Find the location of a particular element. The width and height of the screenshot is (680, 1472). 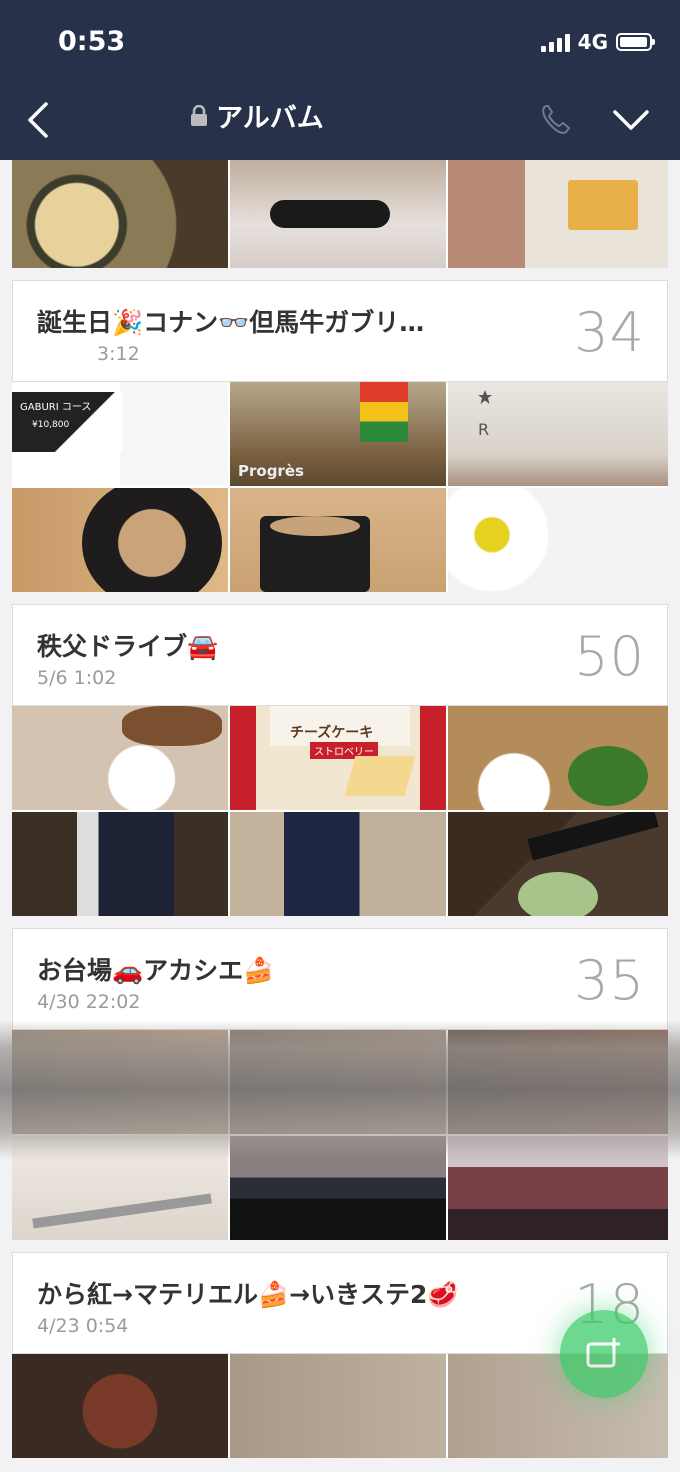

star-icon is located at coordinates (485, 397).